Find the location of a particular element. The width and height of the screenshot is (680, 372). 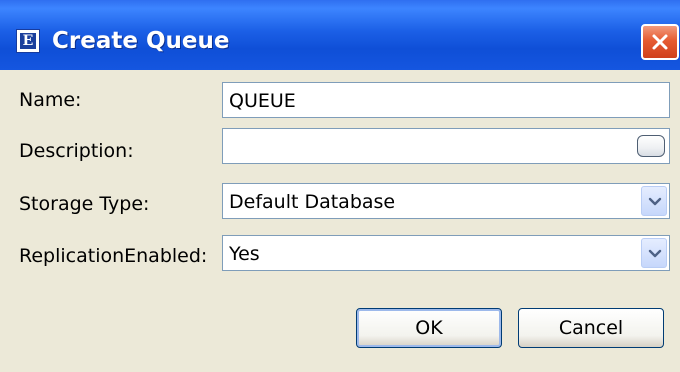

storage-type-label: Storage Type: is located at coordinates (84, 204).